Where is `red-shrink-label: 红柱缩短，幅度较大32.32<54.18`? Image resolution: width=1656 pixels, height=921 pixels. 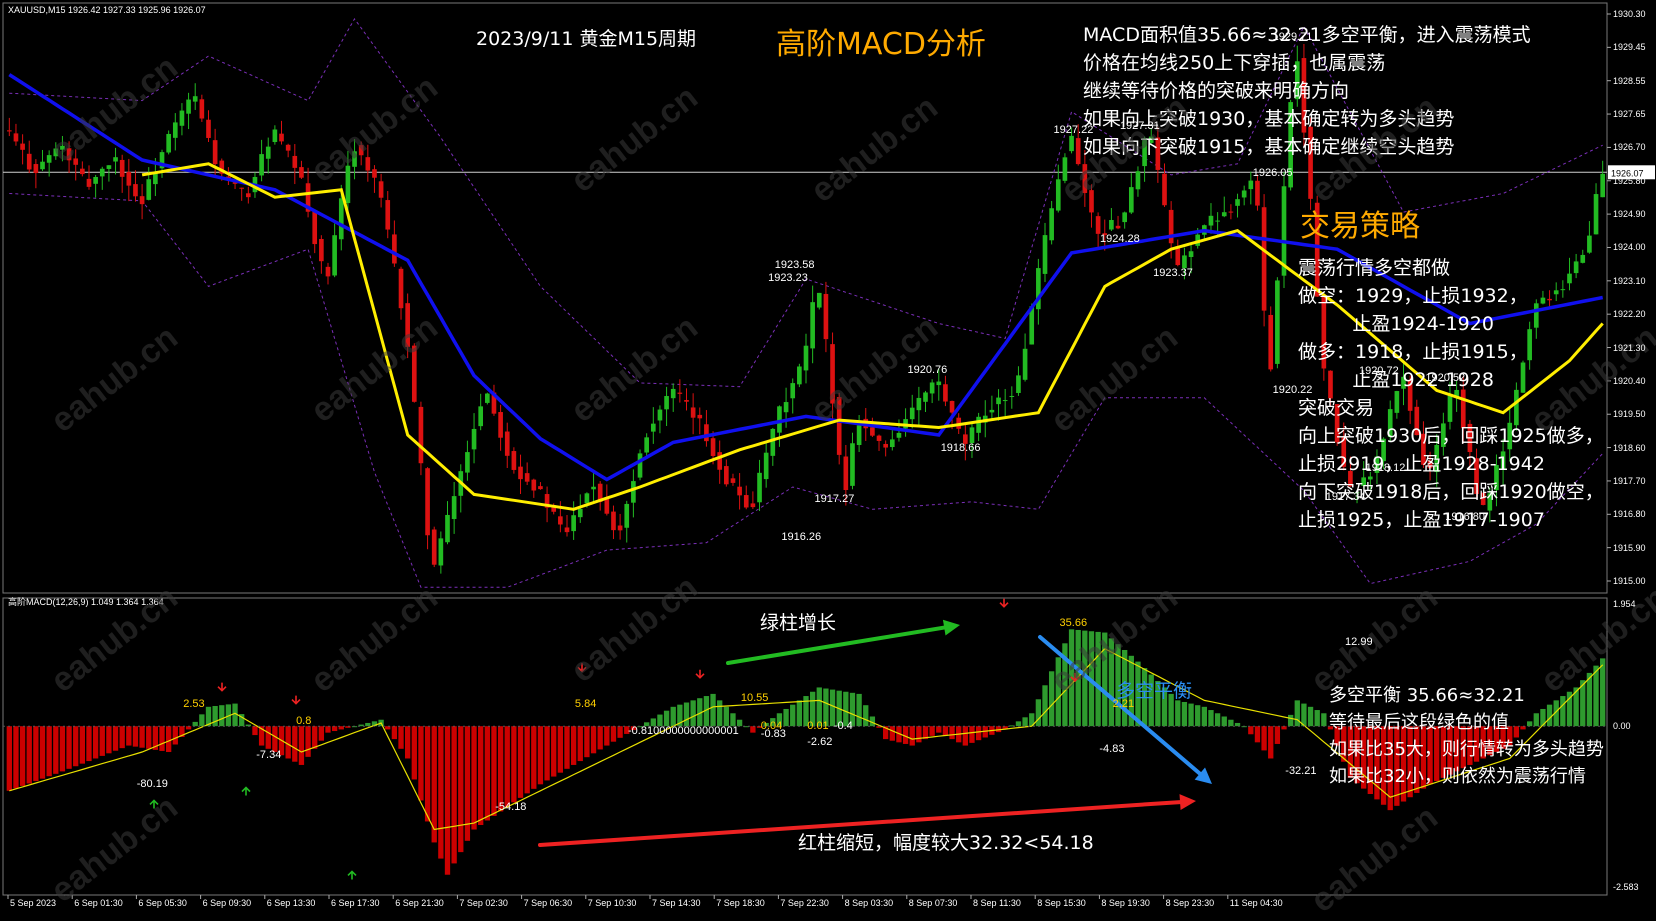 red-shrink-label: 红柱缩短，幅度较大32.32<54.18 is located at coordinates (946, 843).